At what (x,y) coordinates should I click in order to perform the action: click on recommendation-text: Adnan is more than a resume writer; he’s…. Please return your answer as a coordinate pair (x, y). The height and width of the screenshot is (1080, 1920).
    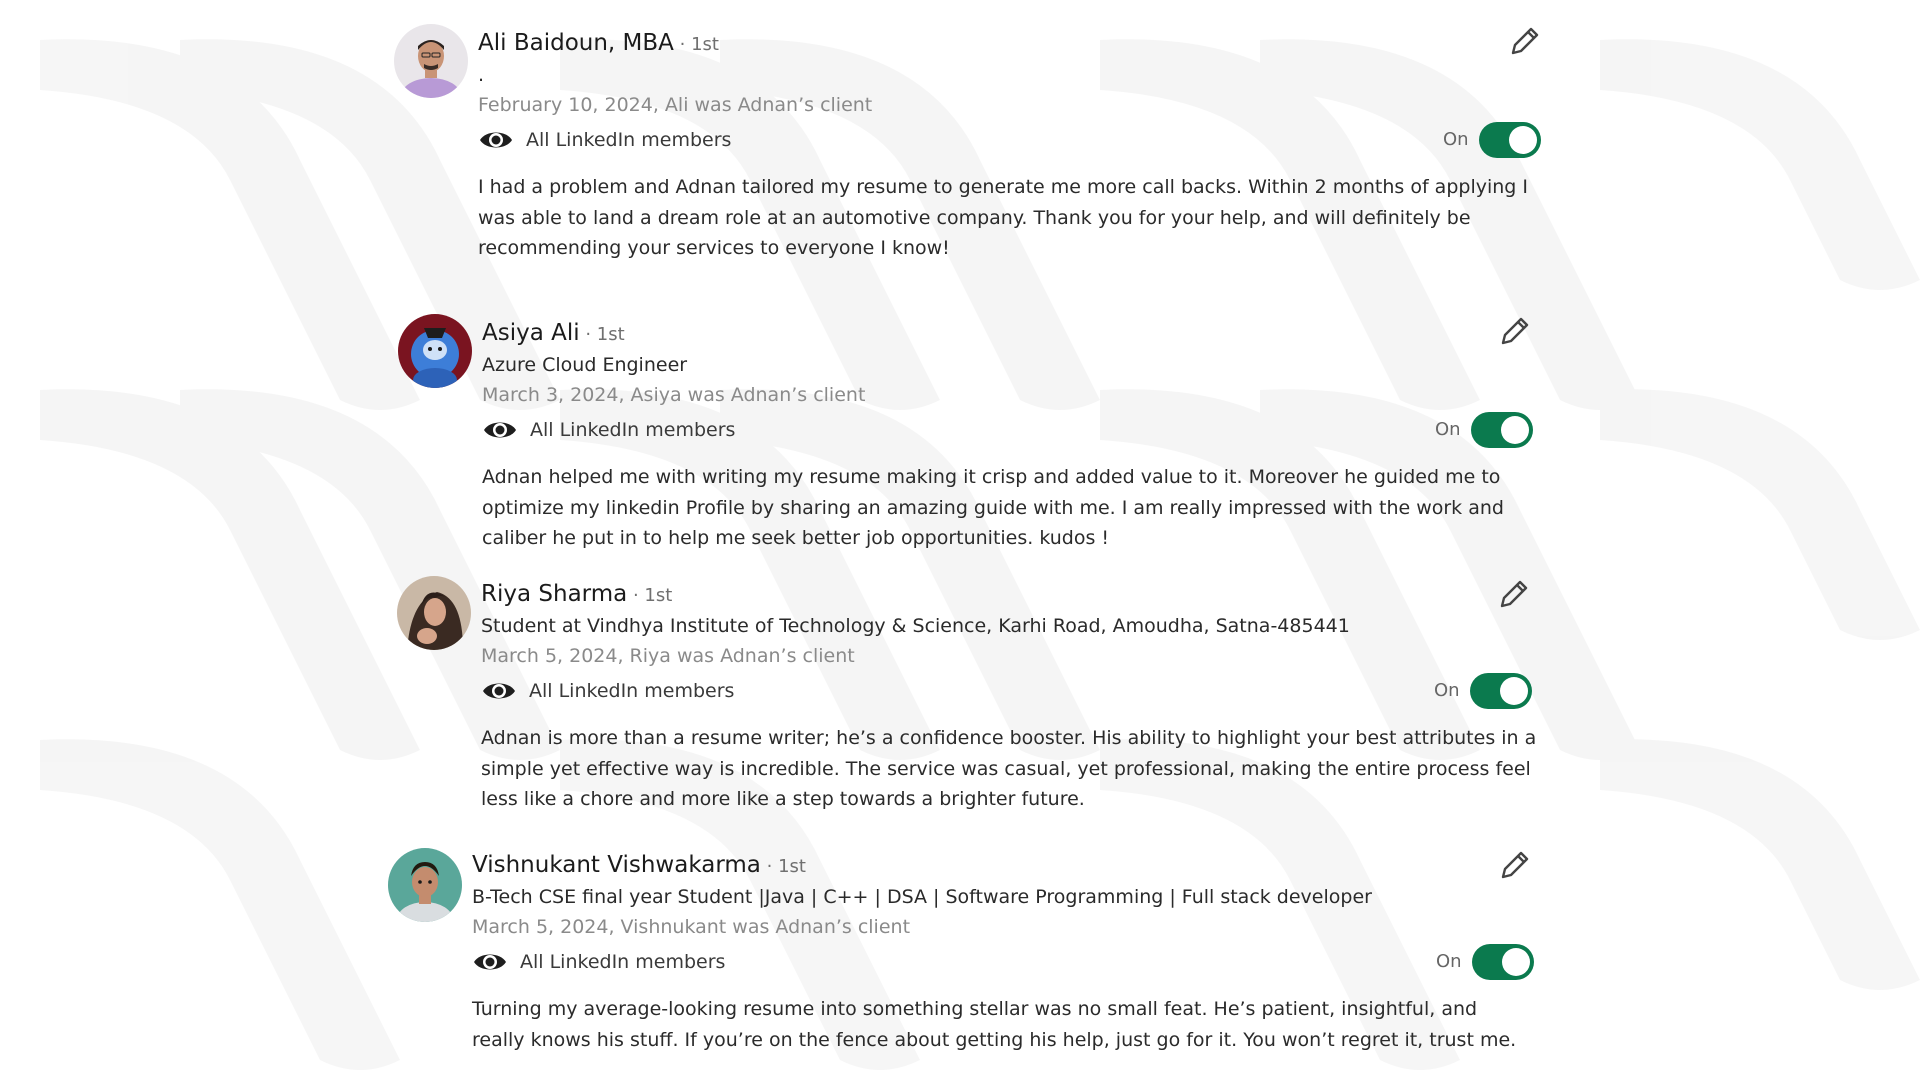
    Looking at the image, I should click on (1009, 768).